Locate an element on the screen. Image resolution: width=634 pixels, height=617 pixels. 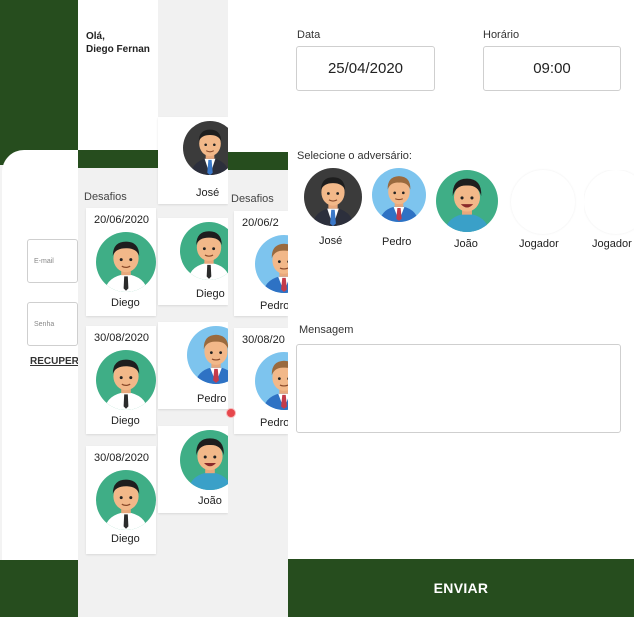
challenge-date: 20/06/2 is located at coordinates (260, 223).